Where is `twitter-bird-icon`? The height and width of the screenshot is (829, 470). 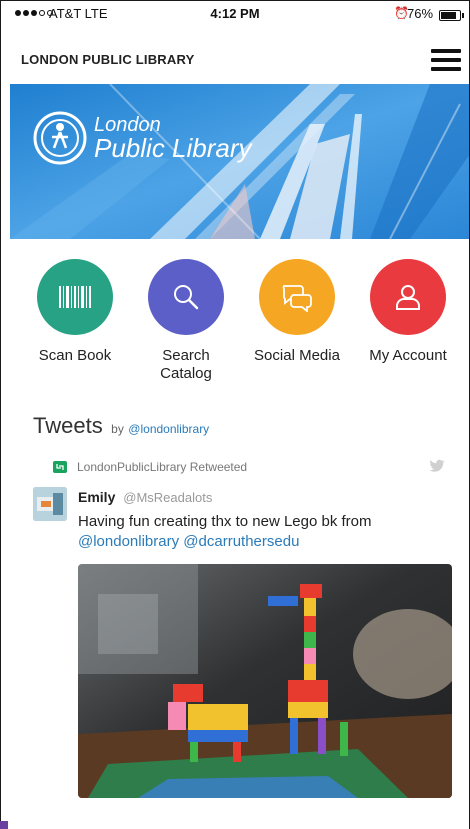
twitter-bird-icon is located at coordinates (437, 466).